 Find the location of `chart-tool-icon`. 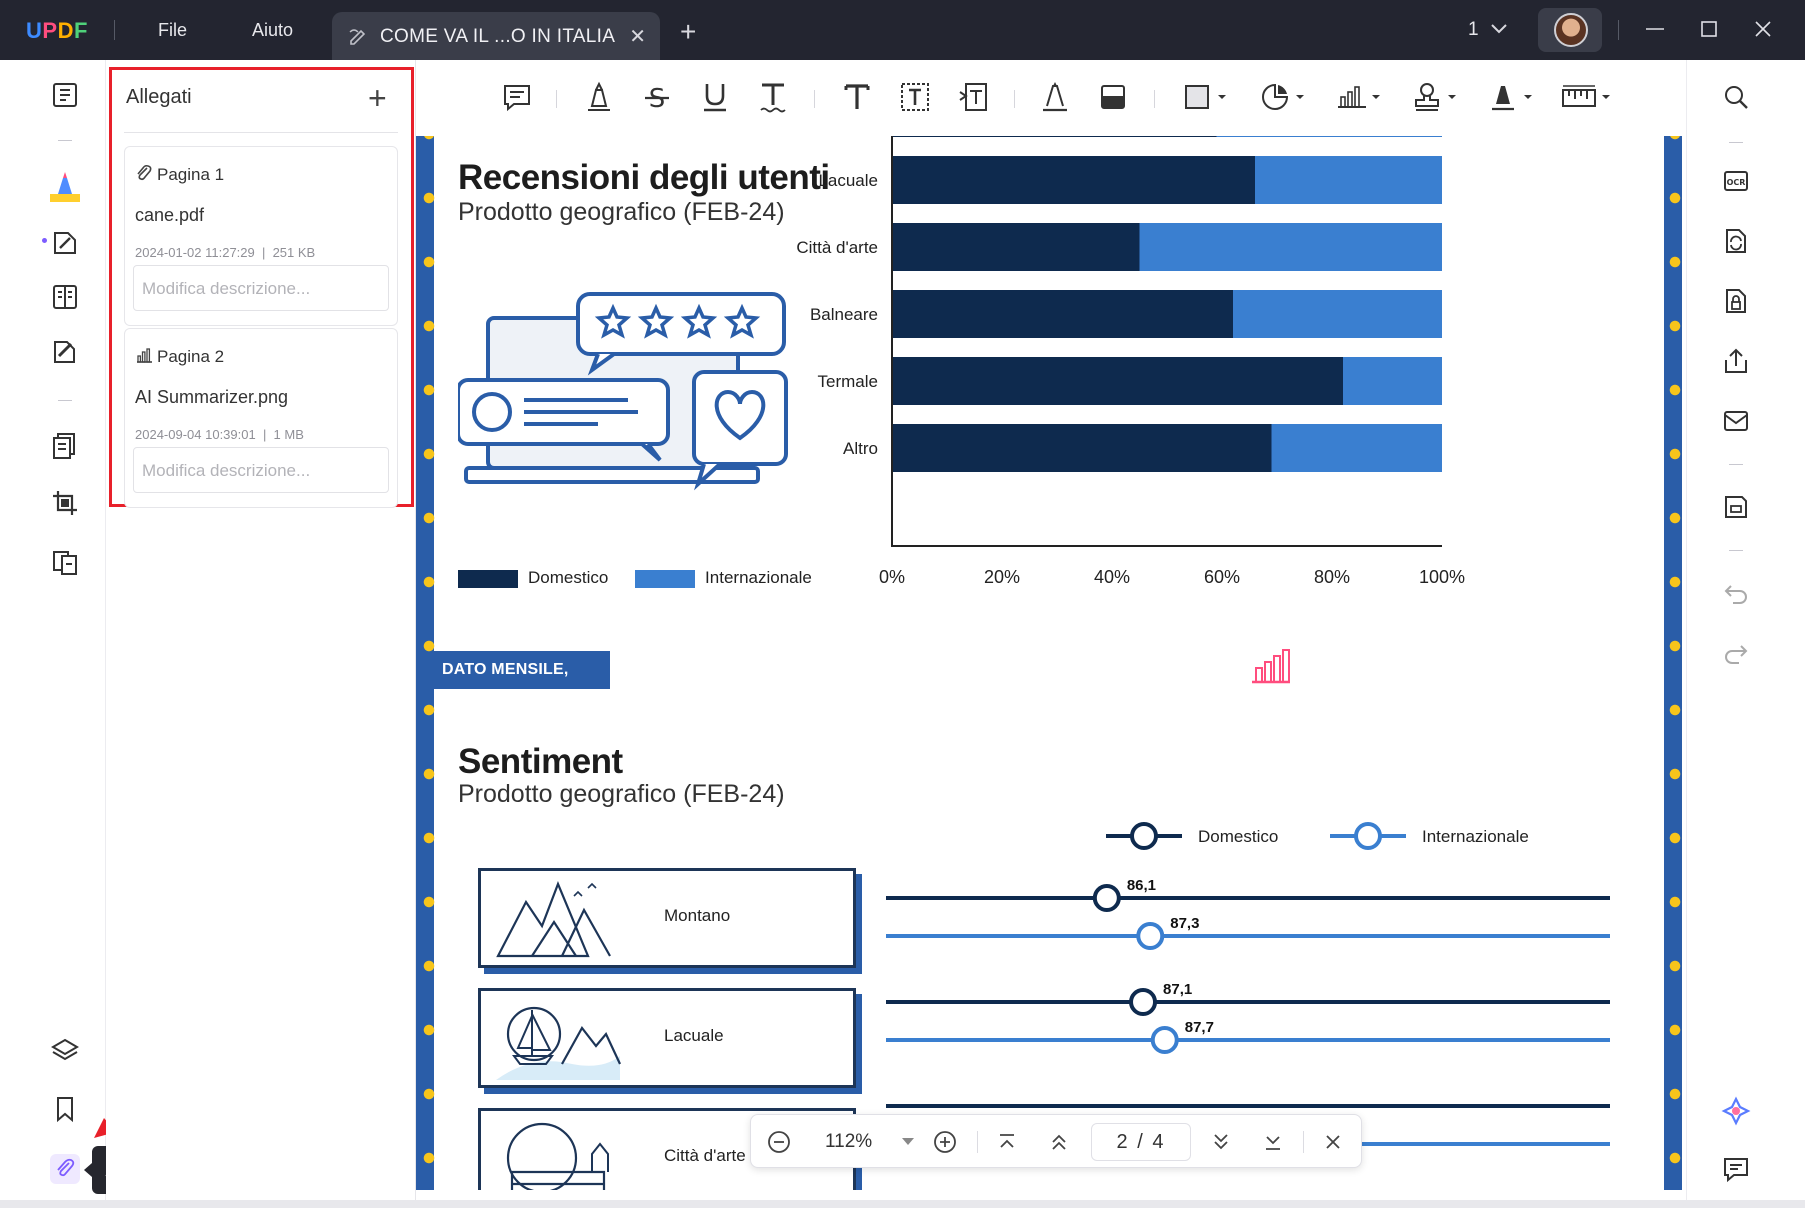

chart-tool-icon is located at coordinates (1359, 97).